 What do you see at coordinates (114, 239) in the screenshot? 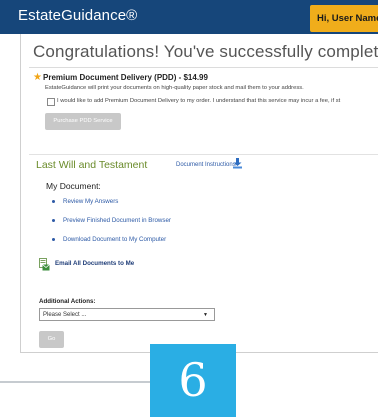
I see `link-label: Download Document to My Computer` at bounding box center [114, 239].